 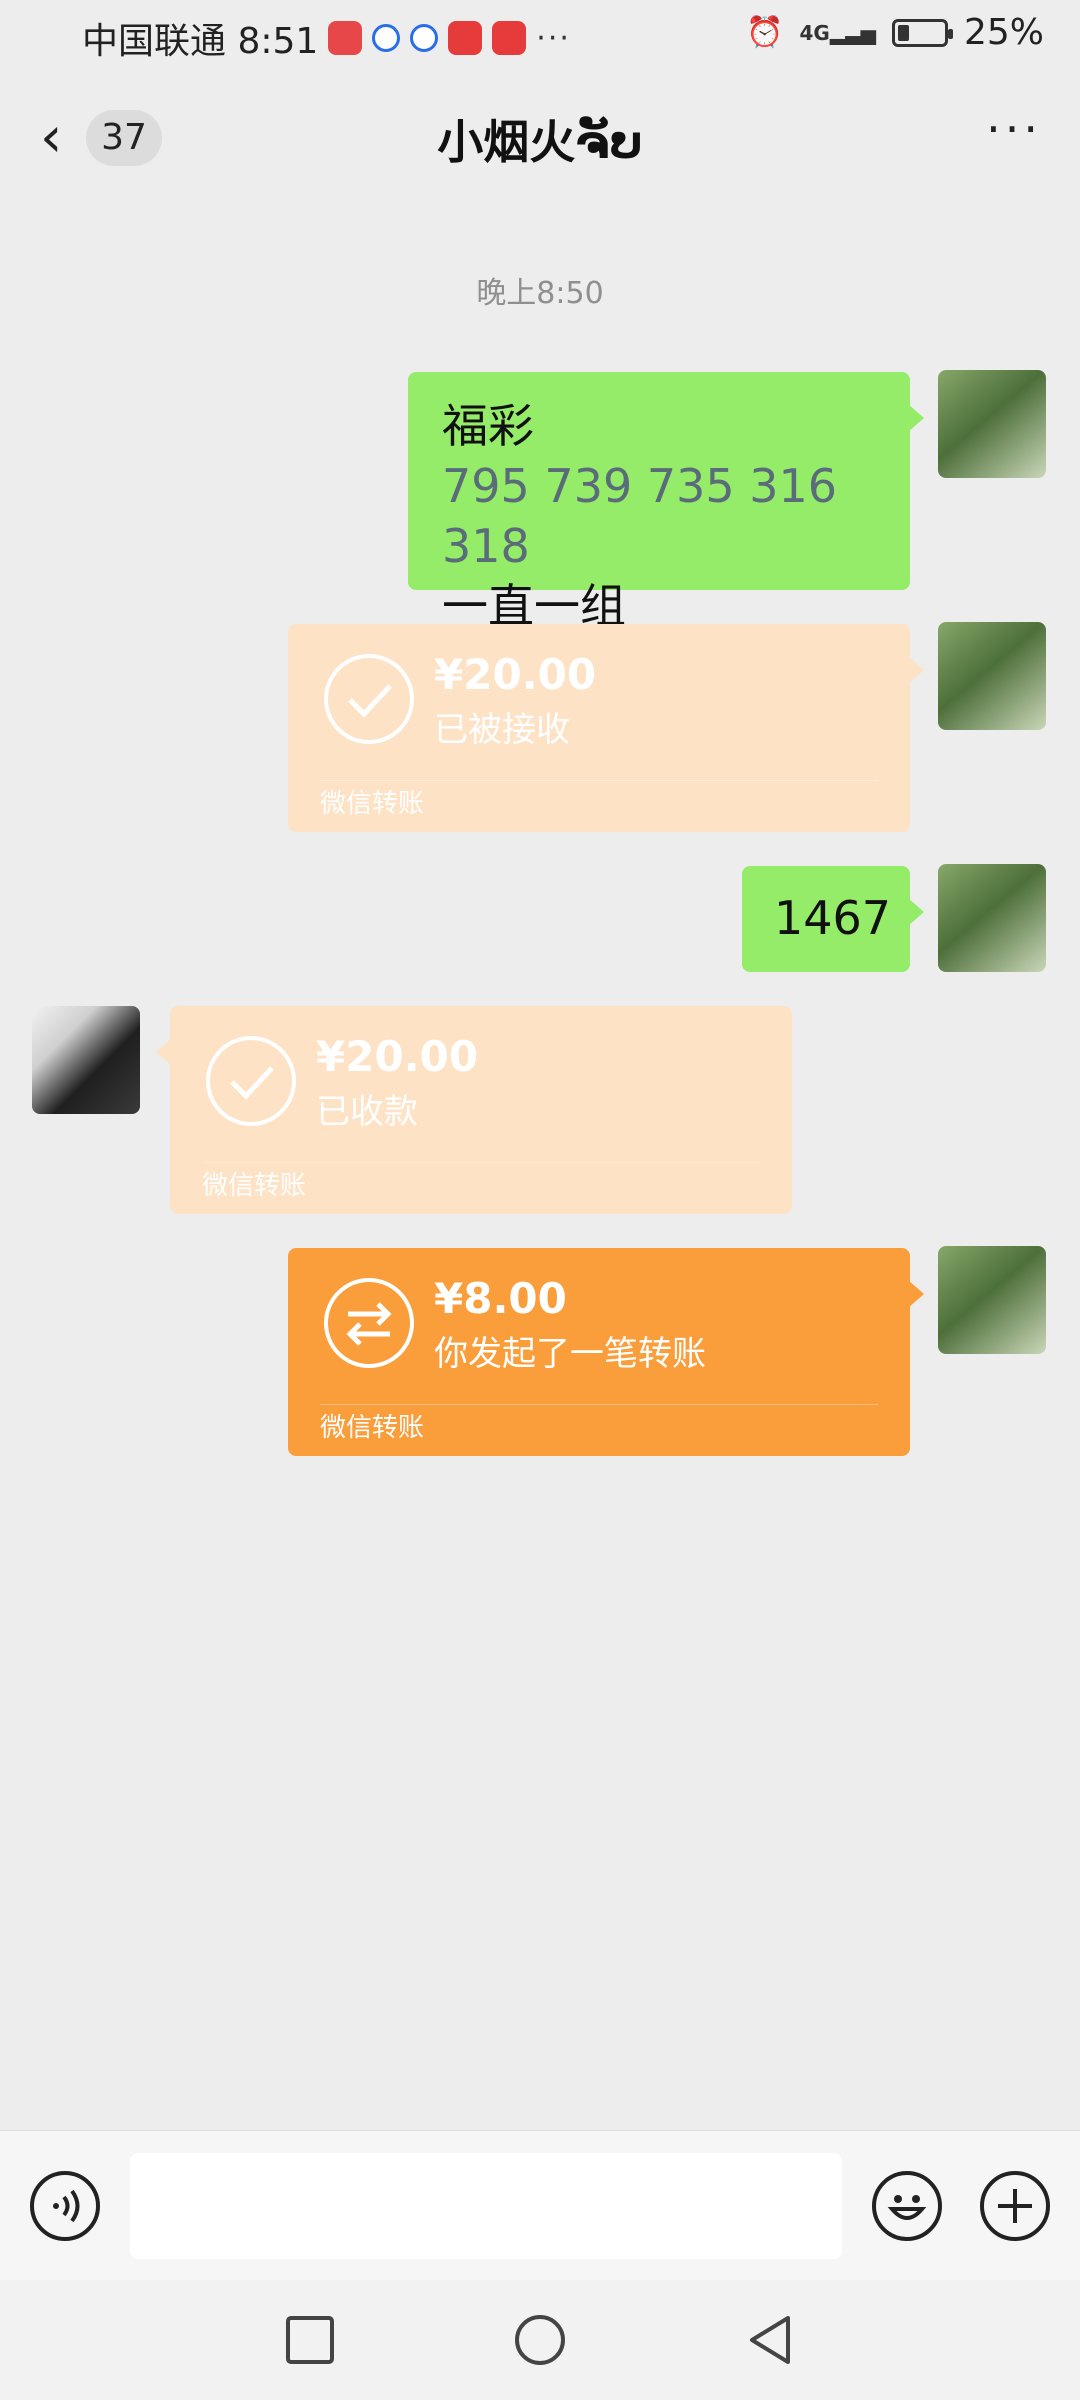 I want to click on transfer-card: ¥20.00 已收款 微信转账, so click(x=474, y=1110).